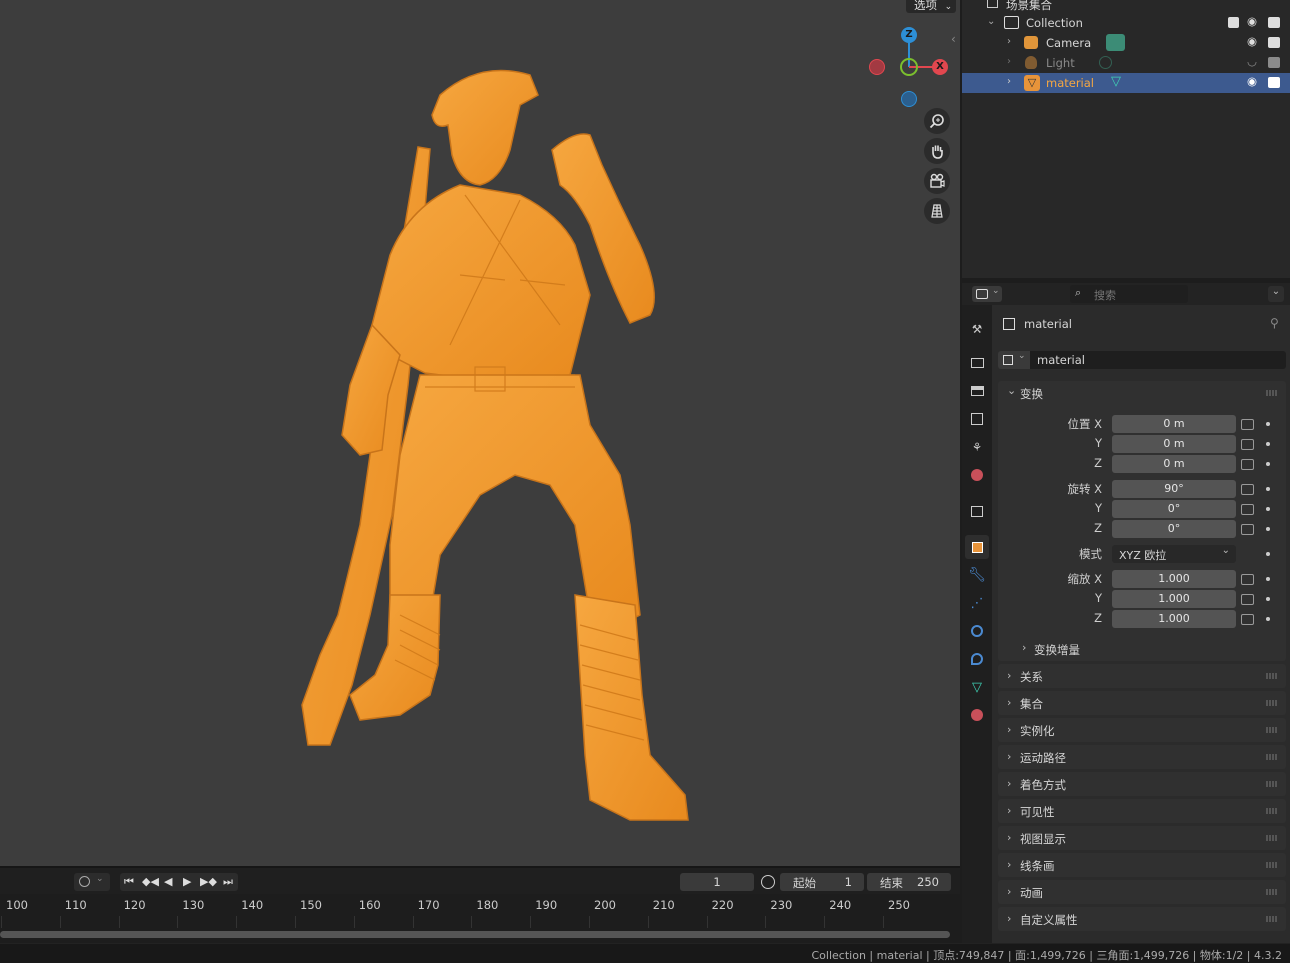  I want to click on tab-collection, so click(977, 511).